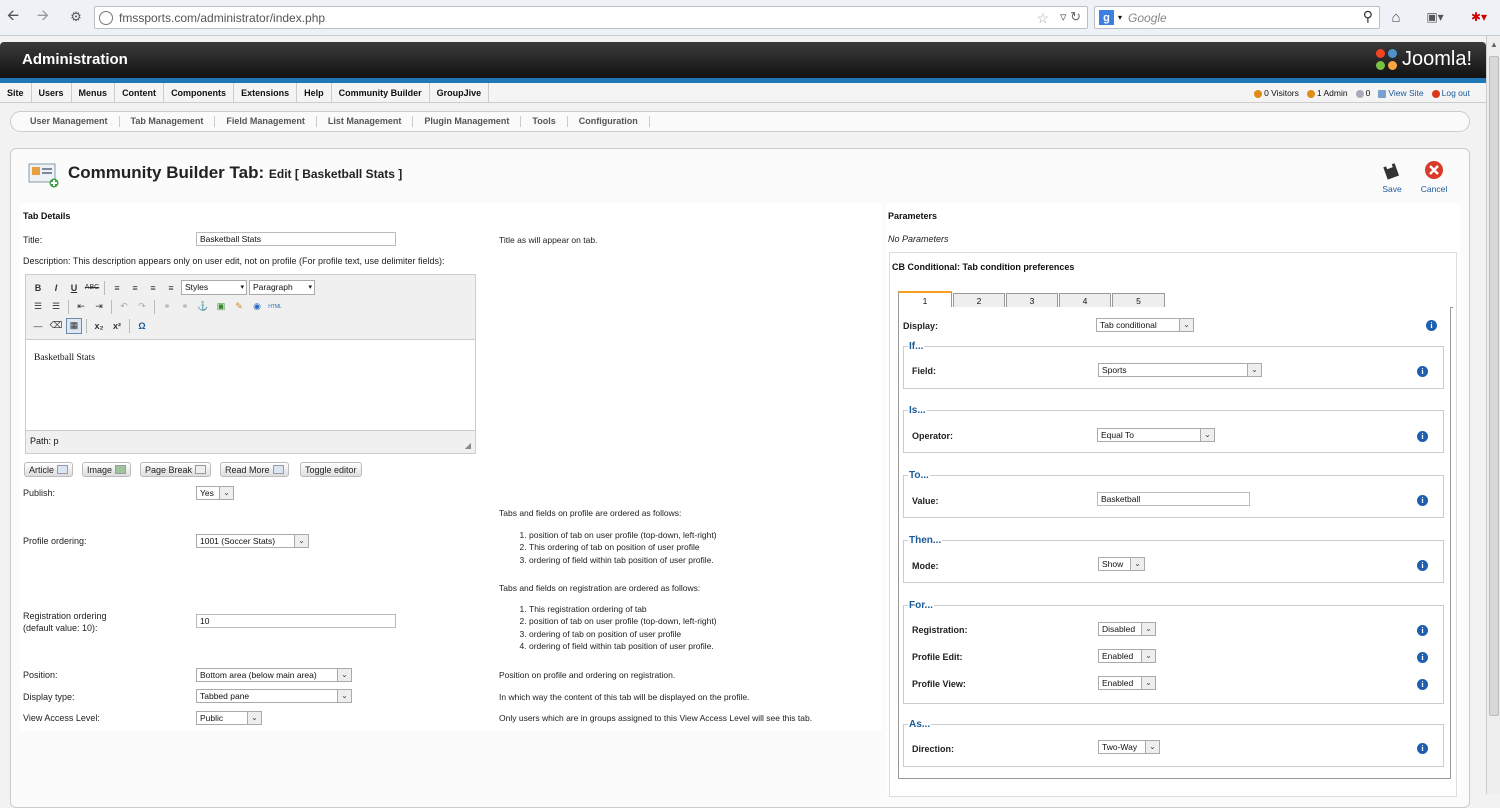 The width and height of the screenshot is (1500, 808). Describe the element at coordinates (1106, 17) in the screenshot. I see `google-engine-icon: g` at that location.